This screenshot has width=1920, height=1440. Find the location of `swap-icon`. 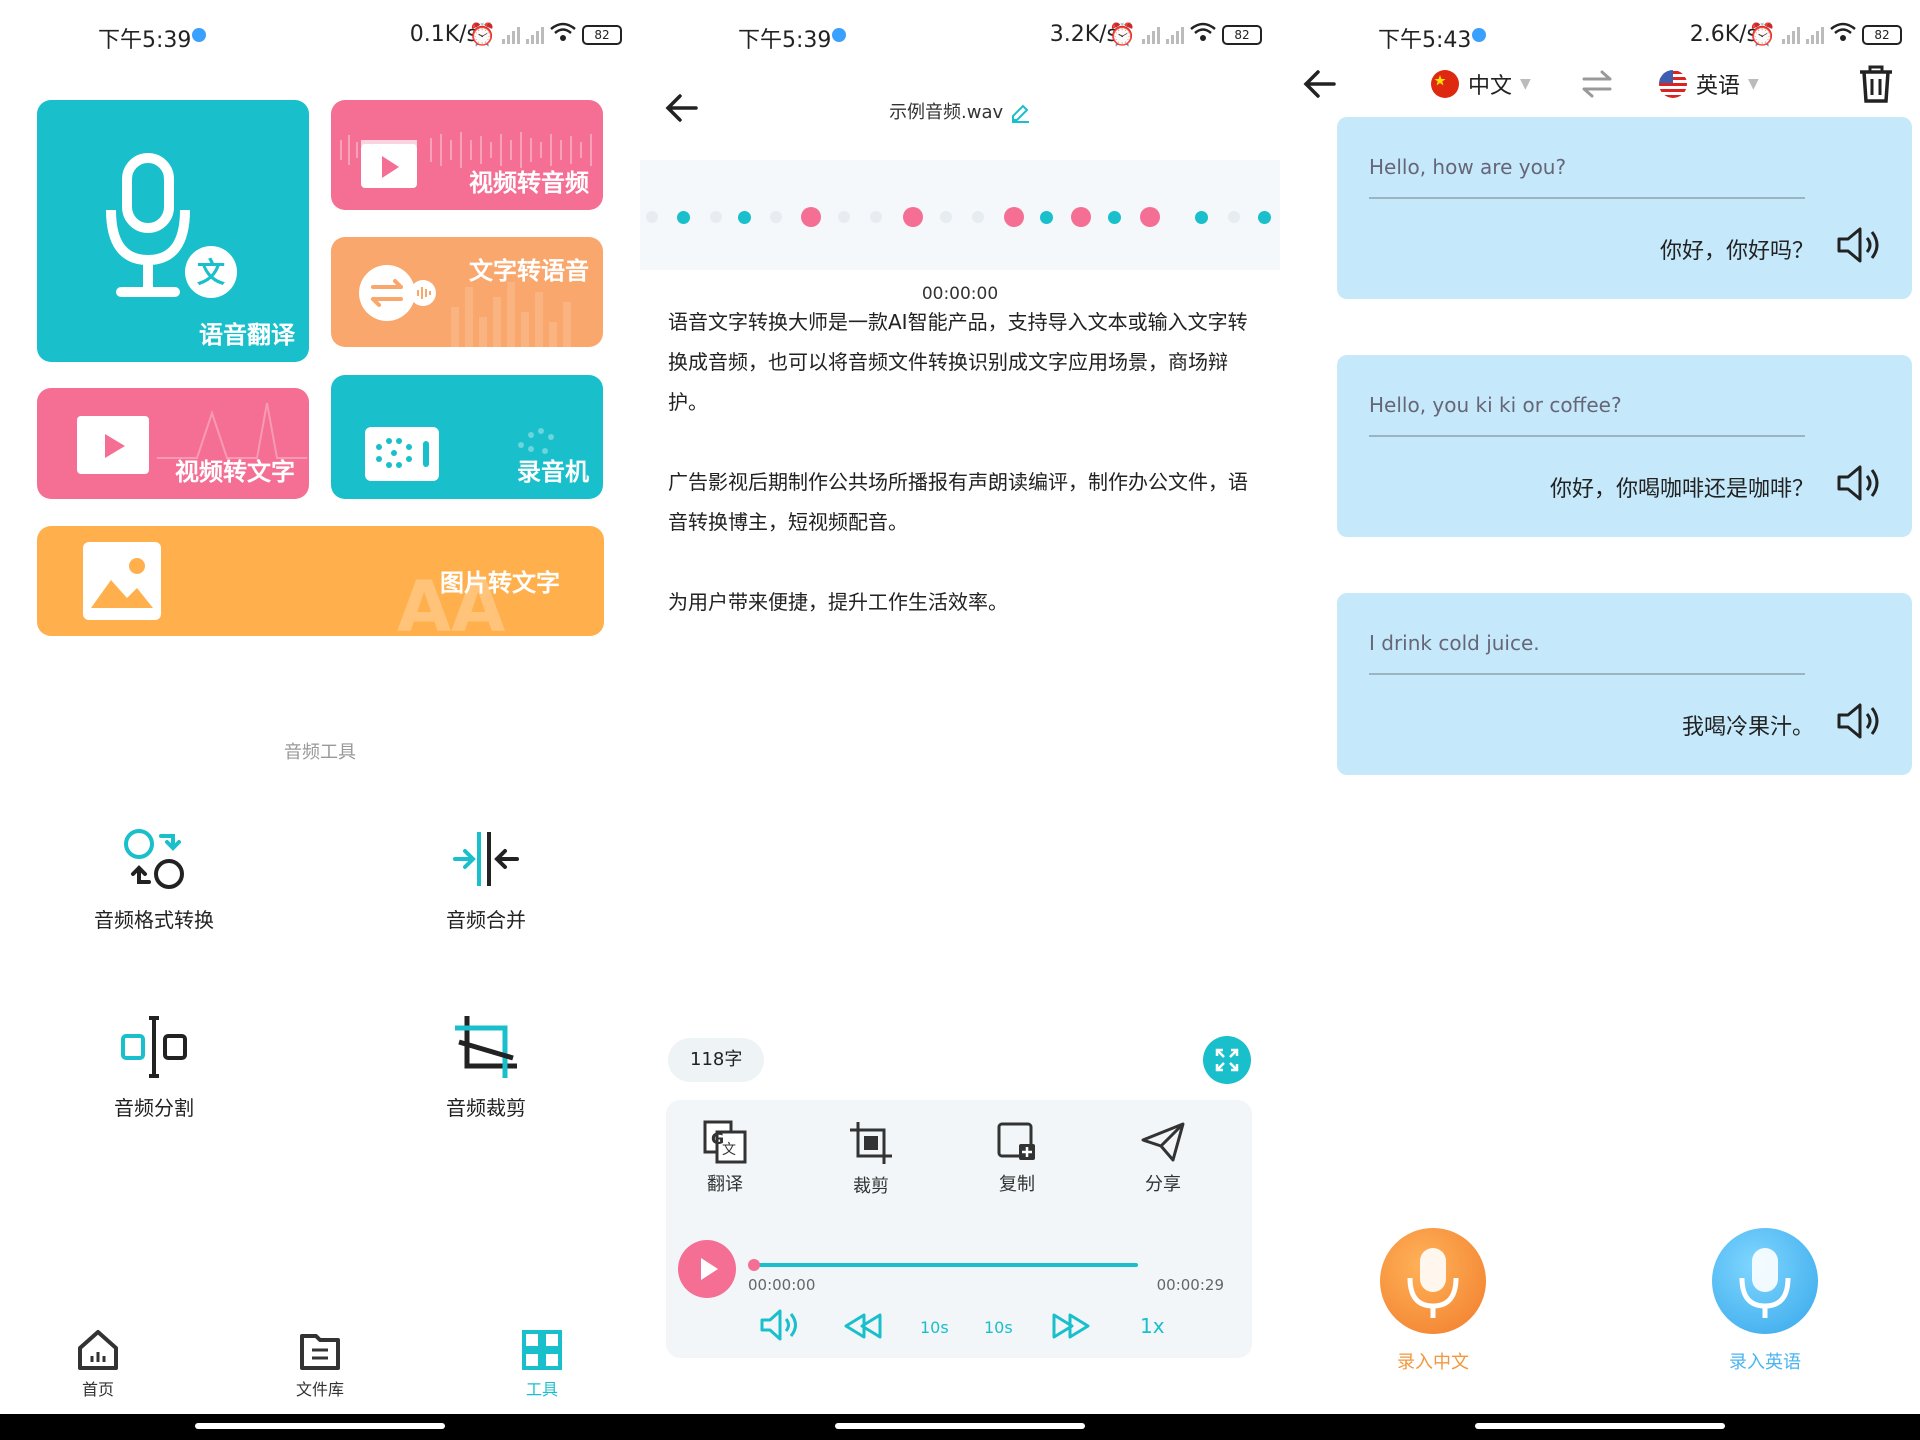

swap-icon is located at coordinates (1597, 84).